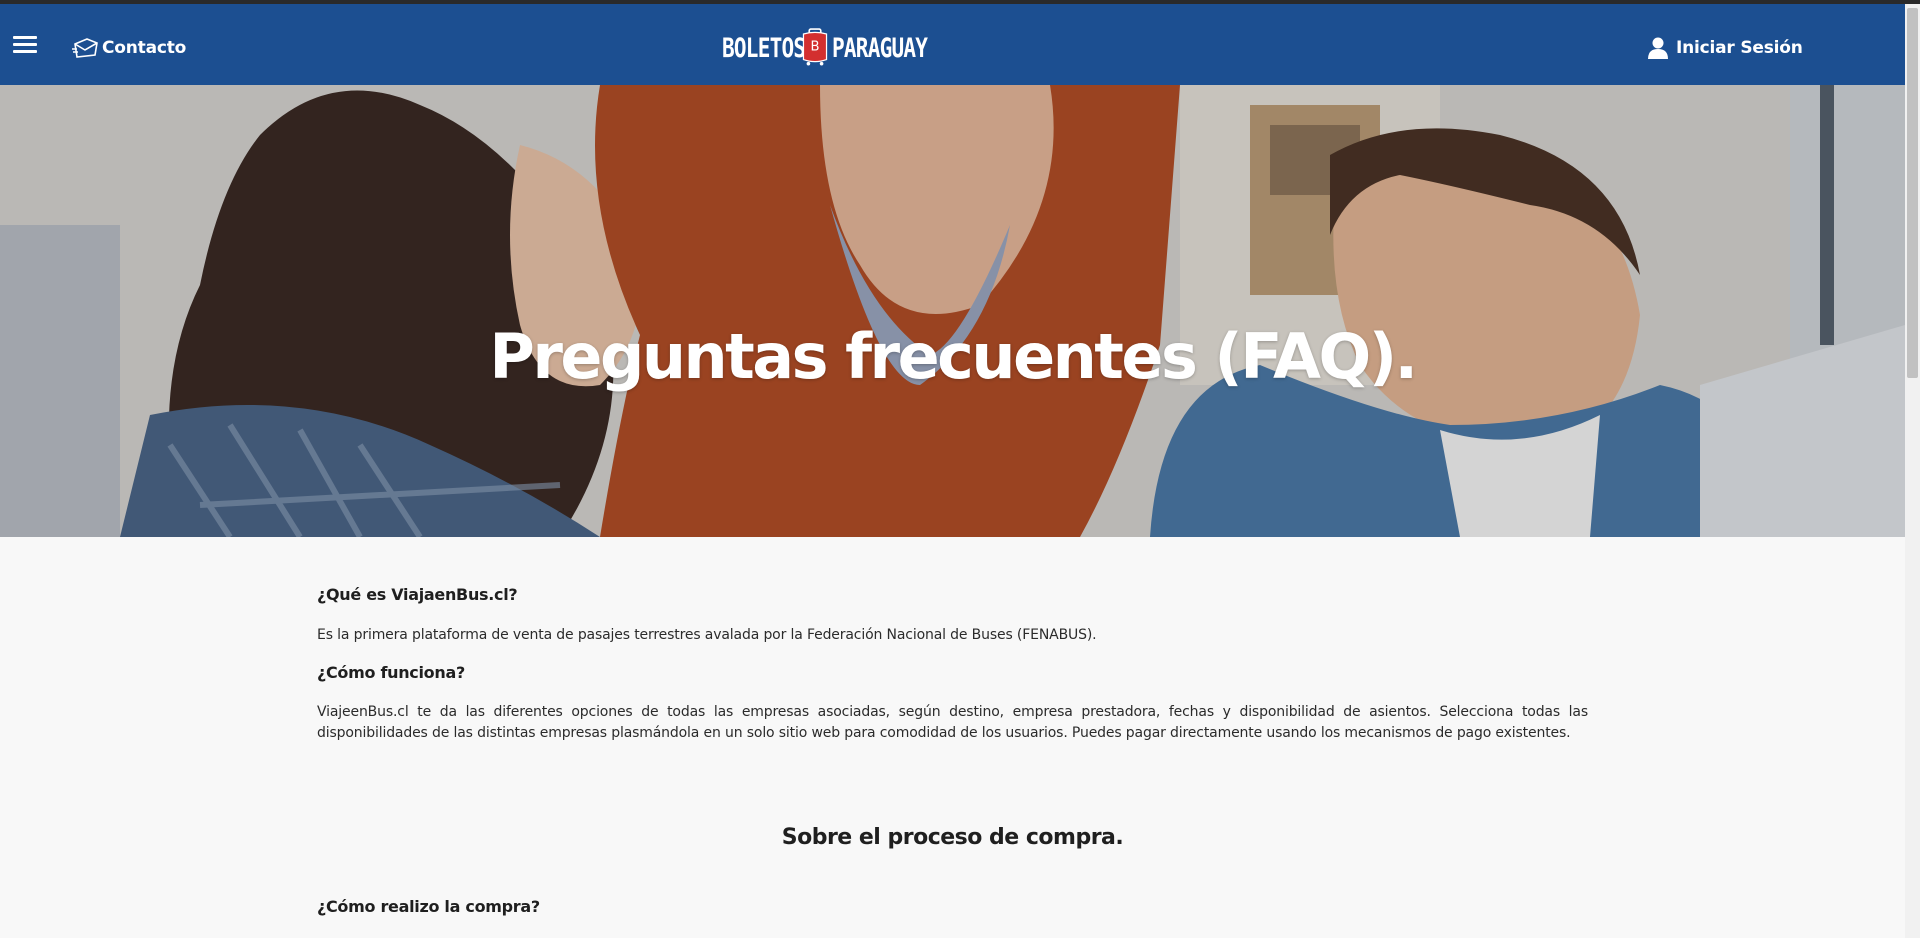  I want to click on login-label: Iniciar Sesión, so click(1739, 48).